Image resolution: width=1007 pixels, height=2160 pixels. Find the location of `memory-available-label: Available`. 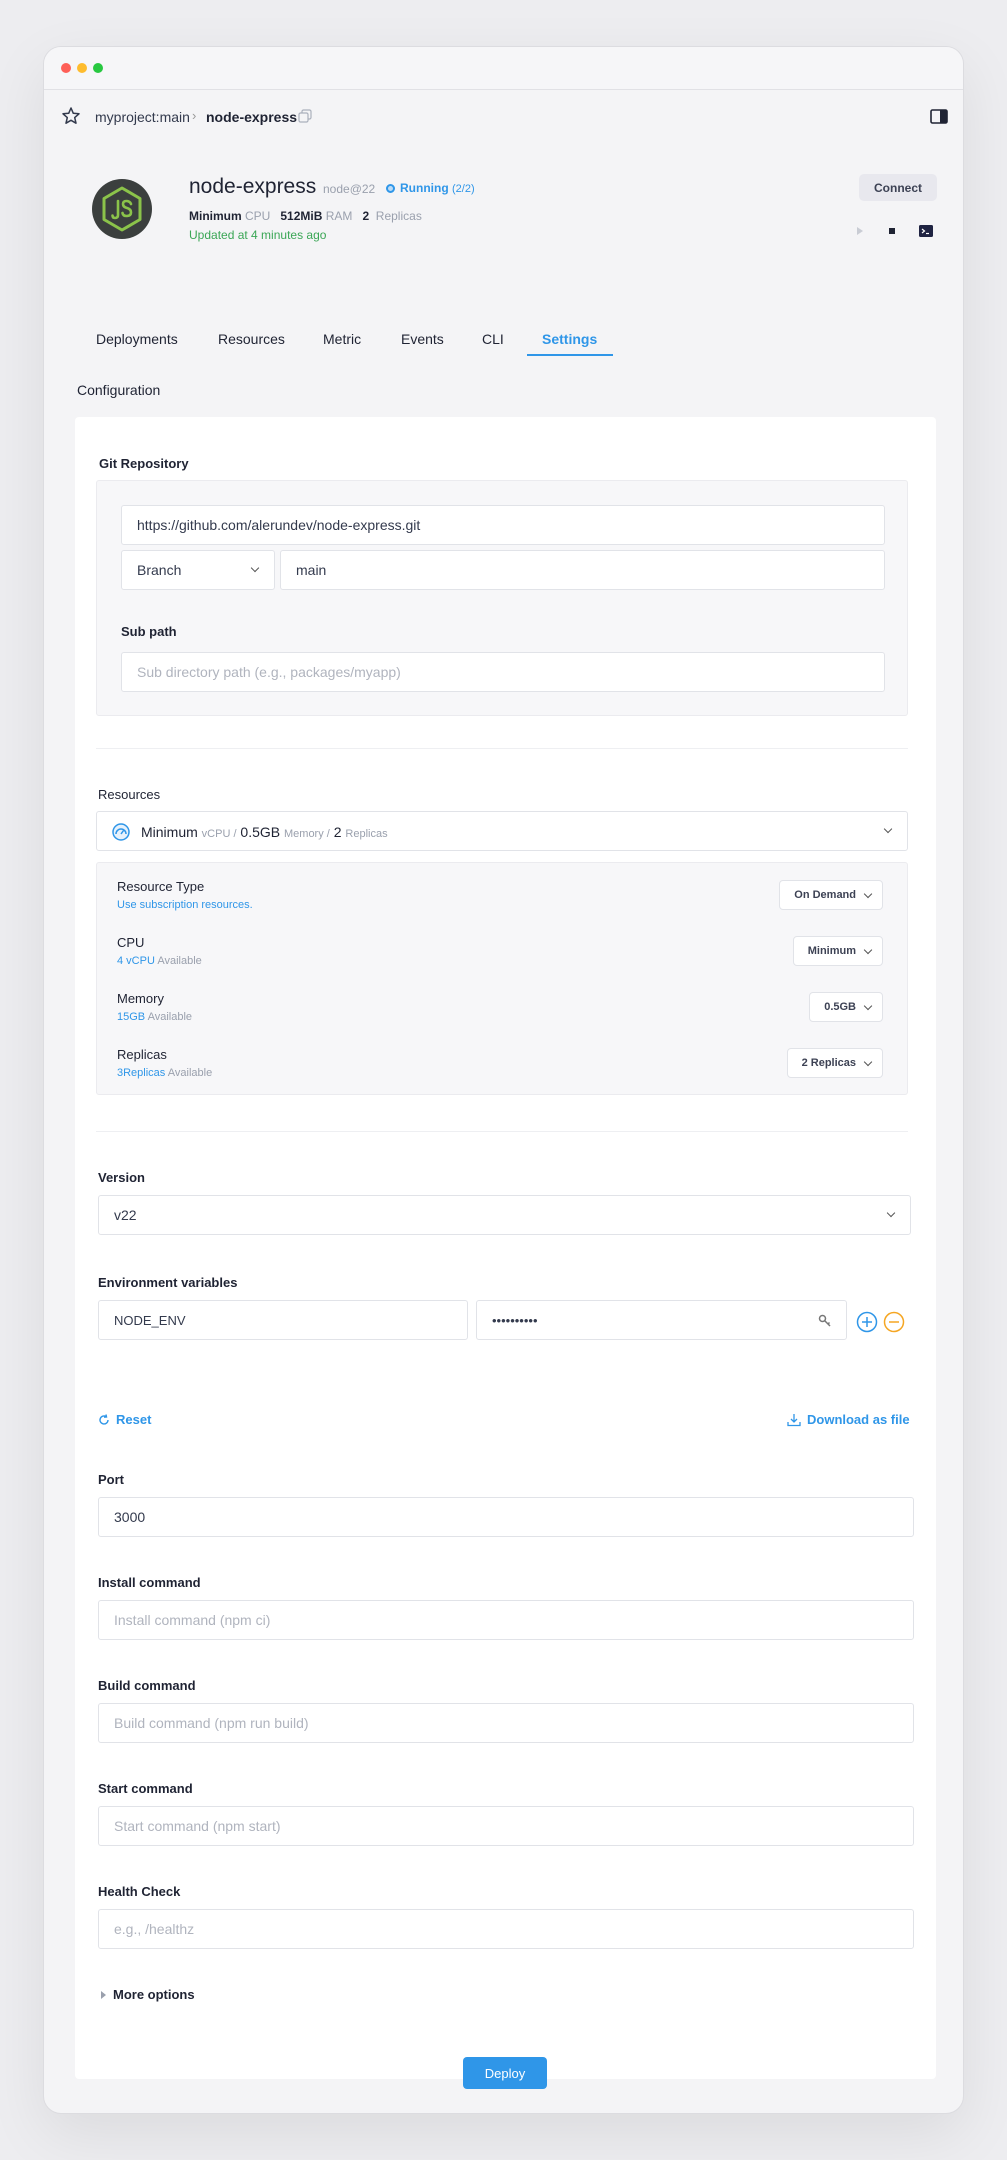

memory-available-label: Available is located at coordinates (170, 1017).